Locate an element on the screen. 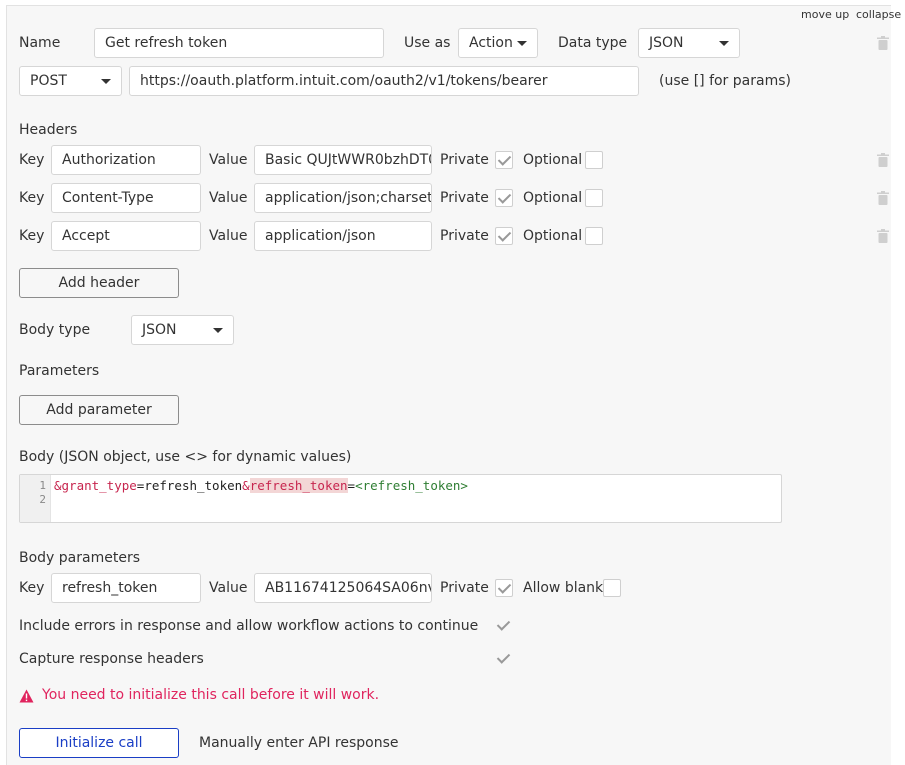  use-as-value: Action is located at coordinates (491, 43).